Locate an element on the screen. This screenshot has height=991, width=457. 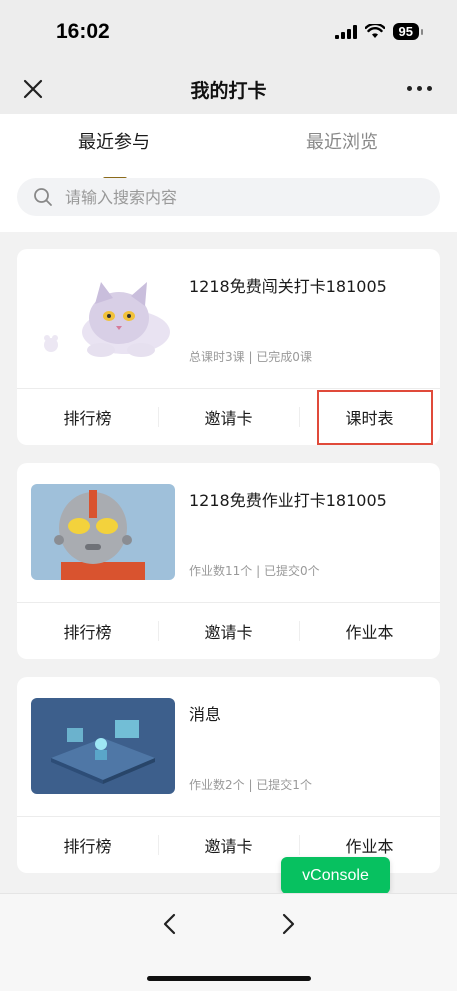
page-title: 我的打卡 is located at coordinates (228, 91).